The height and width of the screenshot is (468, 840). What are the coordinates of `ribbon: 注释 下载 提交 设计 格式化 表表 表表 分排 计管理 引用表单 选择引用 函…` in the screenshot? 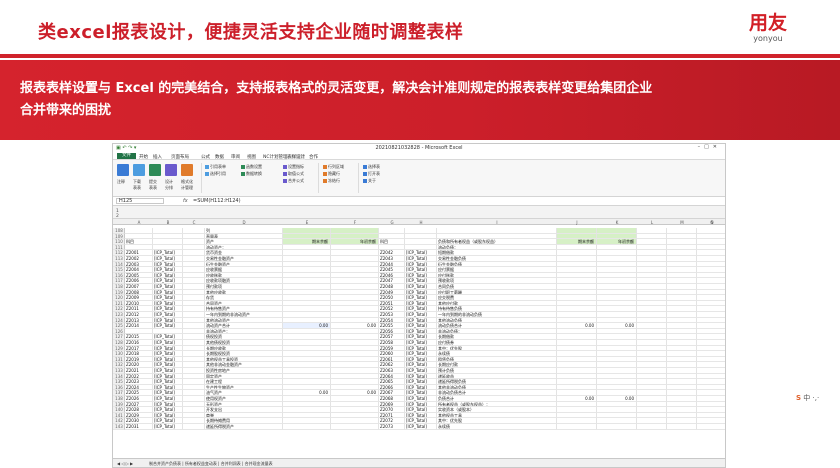 It's located at (419, 178).